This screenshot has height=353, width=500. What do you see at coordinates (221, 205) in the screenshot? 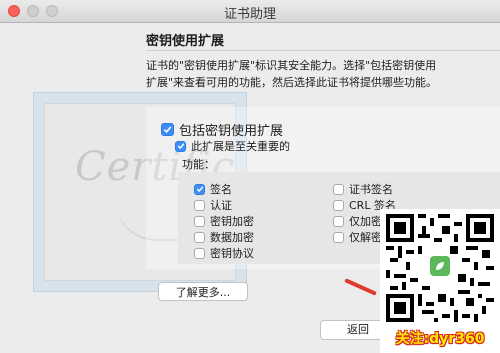
I see `function-label: 认证` at bounding box center [221, 205].